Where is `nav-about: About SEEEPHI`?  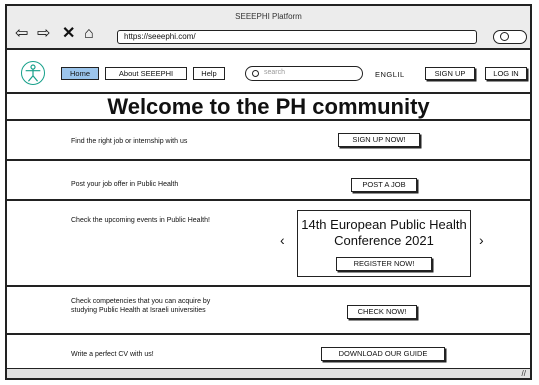 nav-about: About SEEEPHI is located at coordinates (146, 73).